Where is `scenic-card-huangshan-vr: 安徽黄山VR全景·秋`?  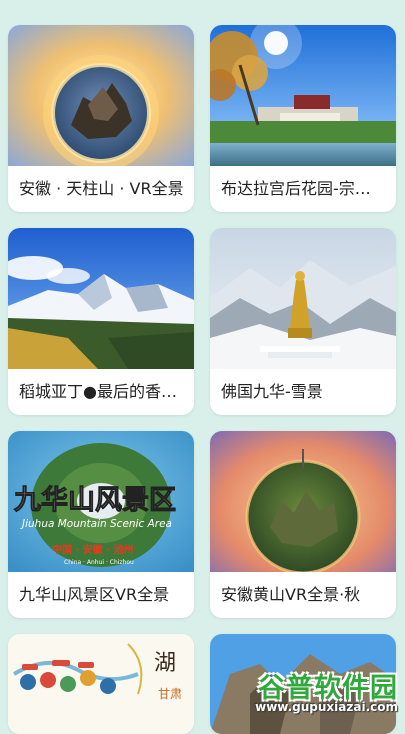
scenic-card-huangshan-vr: 安徽黄山VR全景·秋 is located at coordinates (303, 524).